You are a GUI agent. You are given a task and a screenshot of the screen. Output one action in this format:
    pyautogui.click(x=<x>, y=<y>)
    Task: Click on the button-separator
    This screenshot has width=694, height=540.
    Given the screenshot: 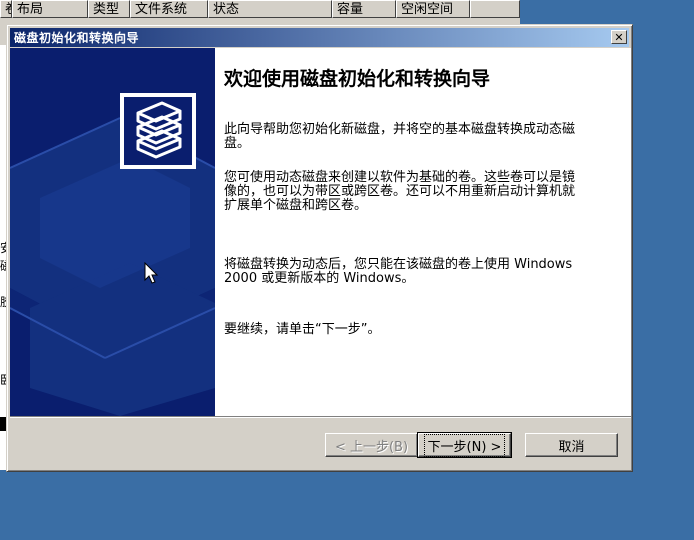 What is the action you would take?
    pyautogui.click(x=320, y=417)
    